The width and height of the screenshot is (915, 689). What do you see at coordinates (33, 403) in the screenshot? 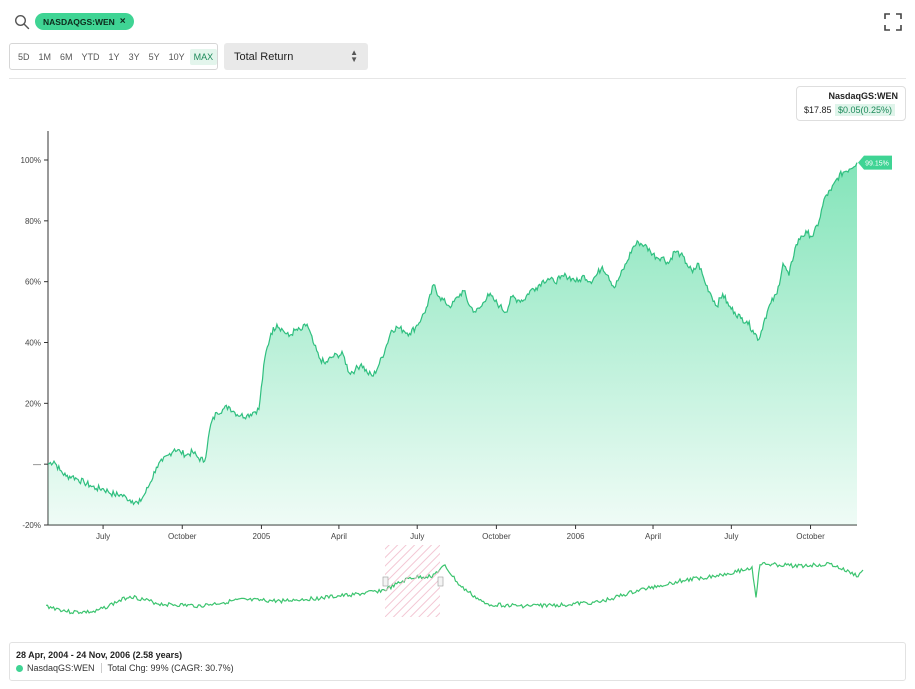
I see `y-tick-label: 20%` at bounding box center [33, 403].